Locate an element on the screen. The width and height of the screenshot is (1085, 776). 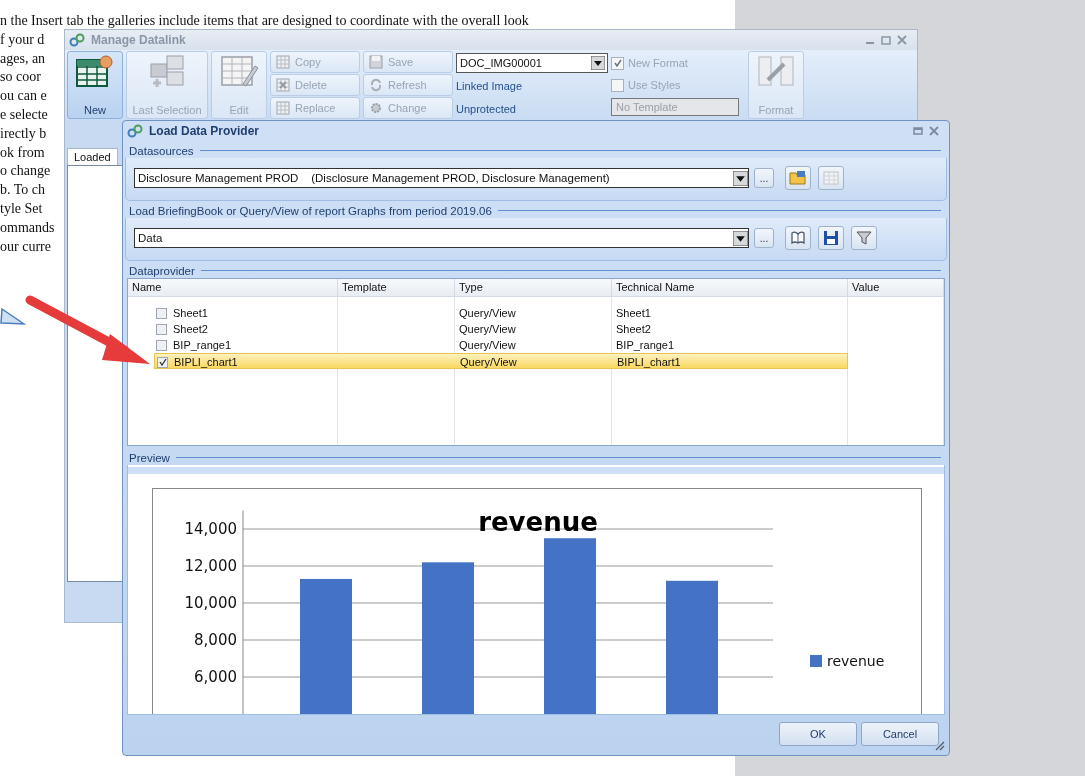
group-label: Dataprovider is located at coordinates (162, 270).